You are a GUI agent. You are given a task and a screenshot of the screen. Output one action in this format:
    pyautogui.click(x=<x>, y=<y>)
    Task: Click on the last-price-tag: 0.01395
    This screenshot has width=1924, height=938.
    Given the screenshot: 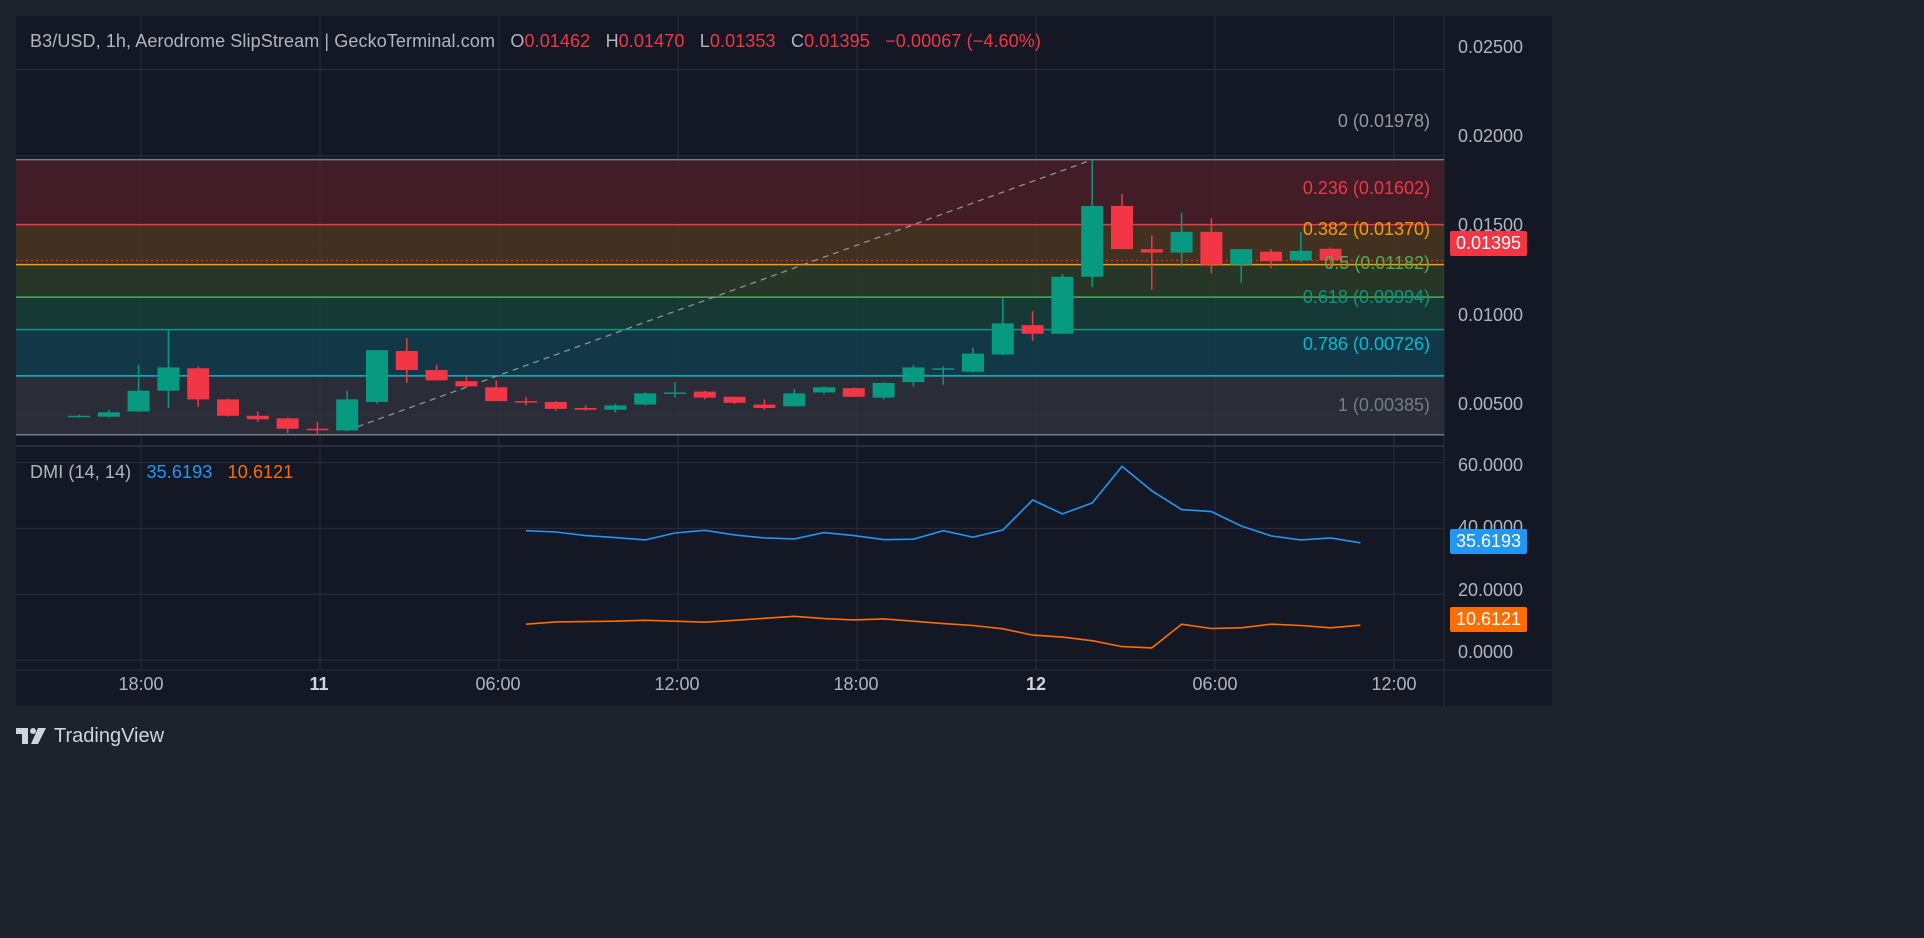 What is the action you would take?
    pyautogui.click(x=1489, y=243)
    